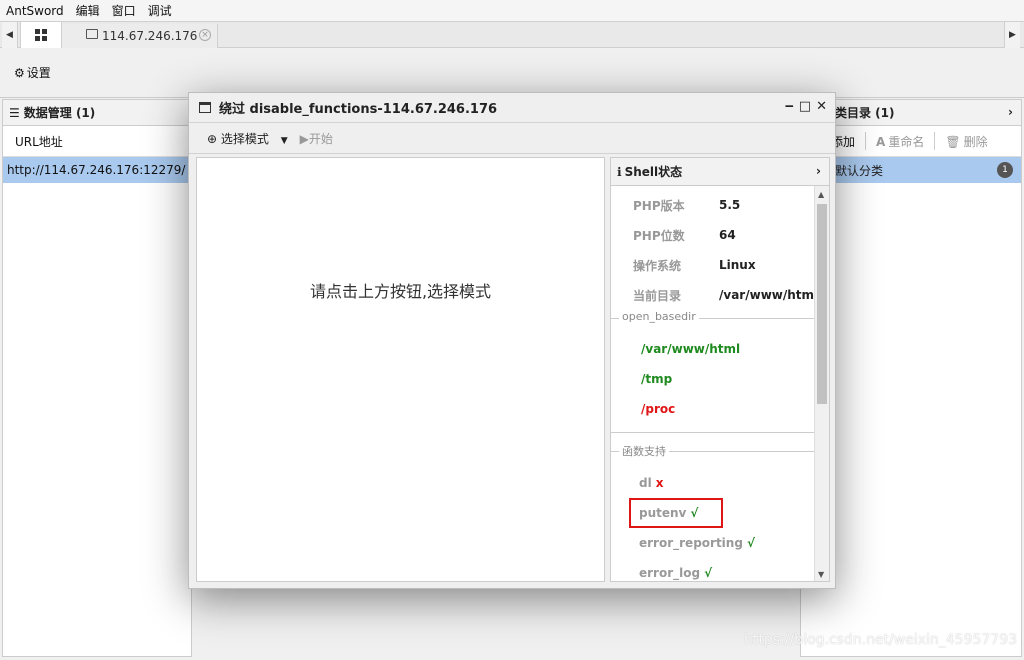  I want to click on rename-icon: A, so click(881, 141).